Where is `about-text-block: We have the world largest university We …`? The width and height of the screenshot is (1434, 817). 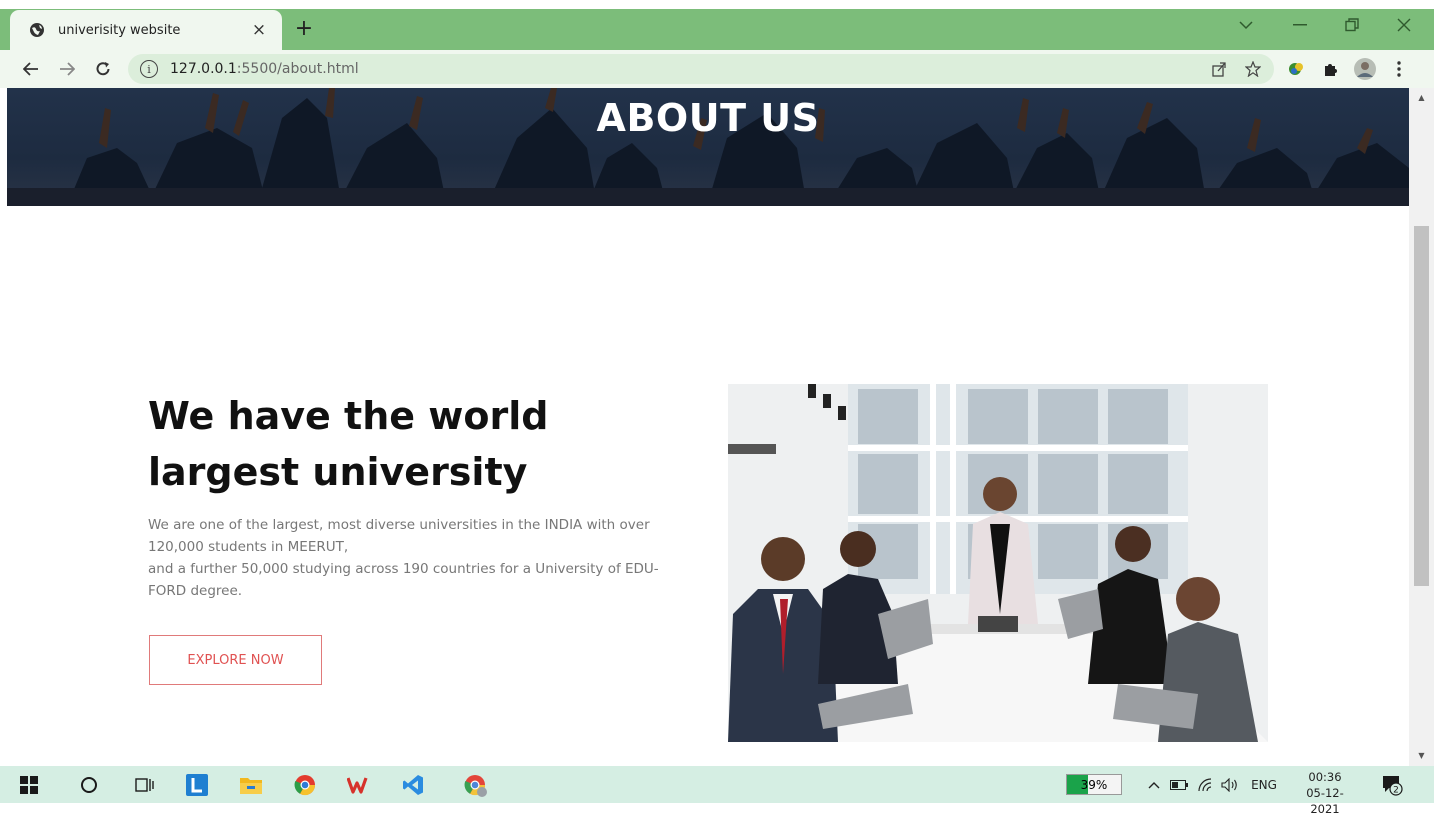
about-text-block: We have the world largest university We … is located at coordinates (418, 495).